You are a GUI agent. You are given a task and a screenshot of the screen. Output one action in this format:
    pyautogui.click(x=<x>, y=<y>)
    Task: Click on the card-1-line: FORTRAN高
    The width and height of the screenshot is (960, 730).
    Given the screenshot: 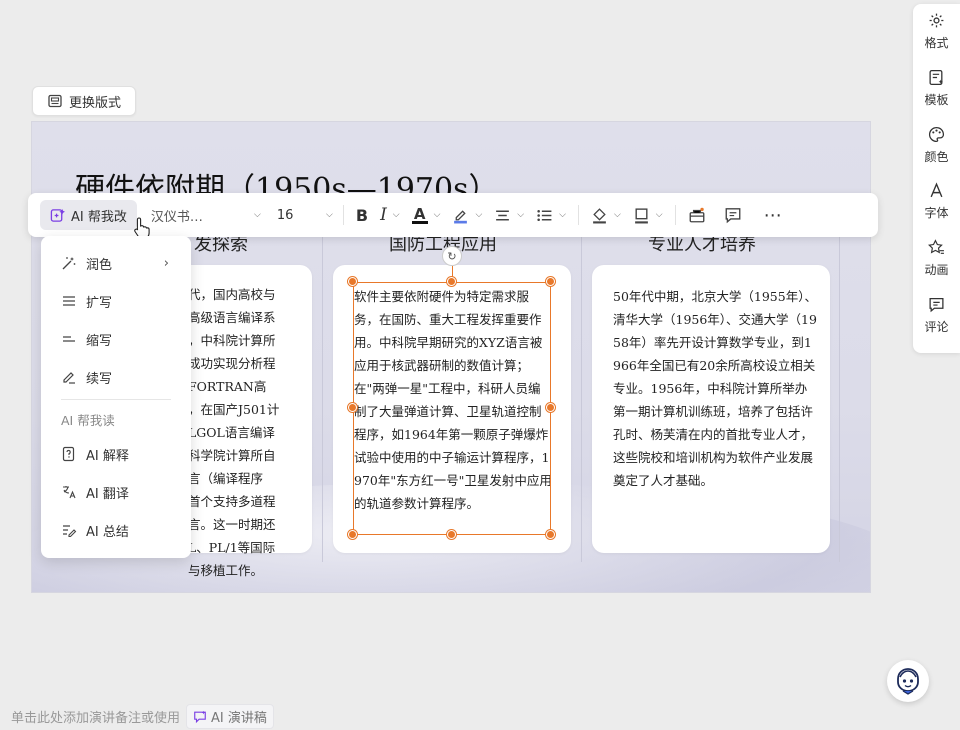 What is the action you would take?
    pyautogui.click(x=227, y=386)
    